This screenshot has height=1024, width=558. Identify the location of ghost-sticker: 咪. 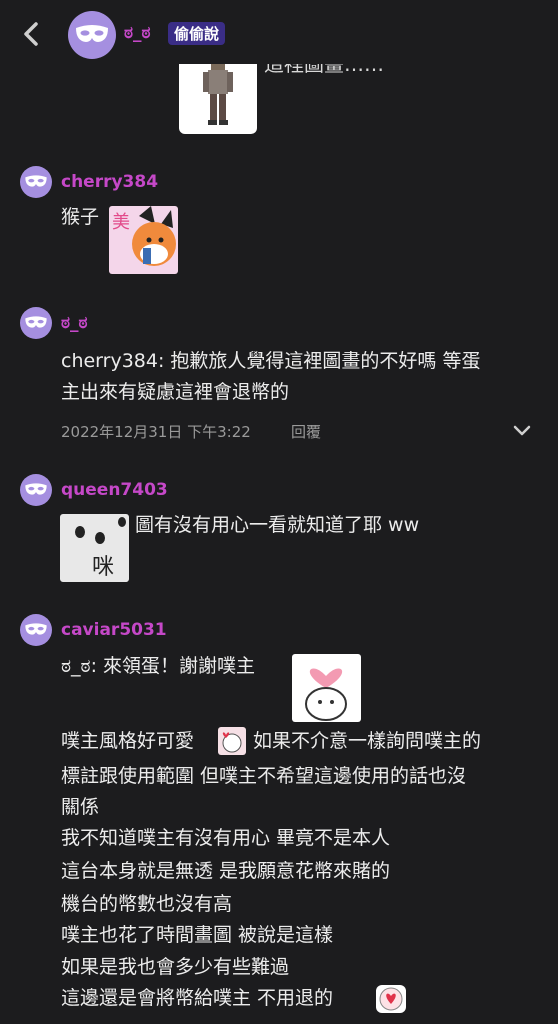
(94, 548).